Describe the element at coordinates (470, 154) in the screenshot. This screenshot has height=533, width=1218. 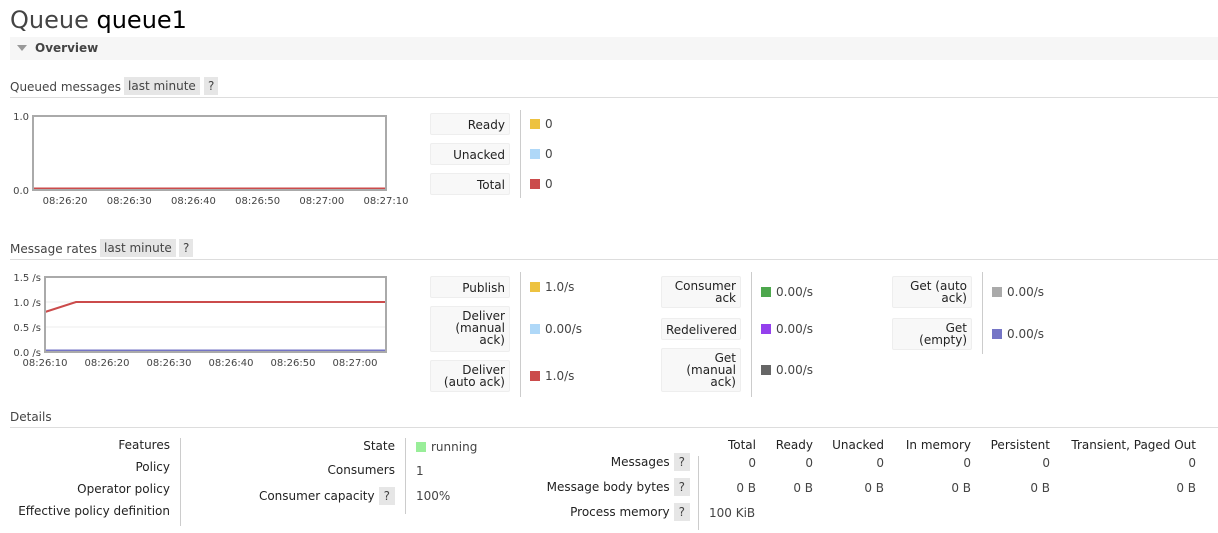
I see `legend-label: Unacked` at that location.